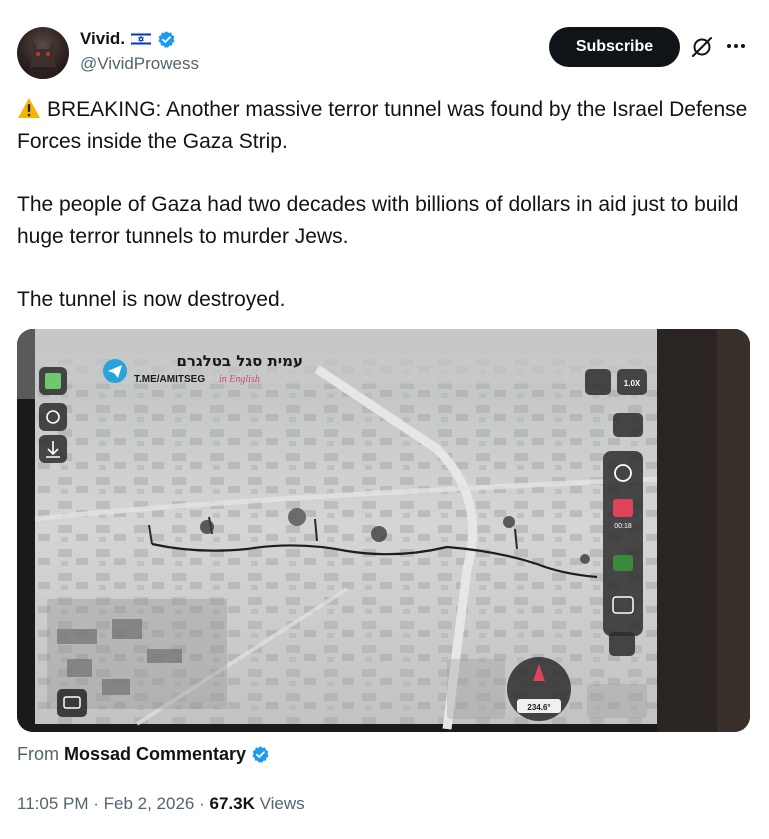  I want to click on tweet-date-link: Feb 2, 2026, so click(149, 803).